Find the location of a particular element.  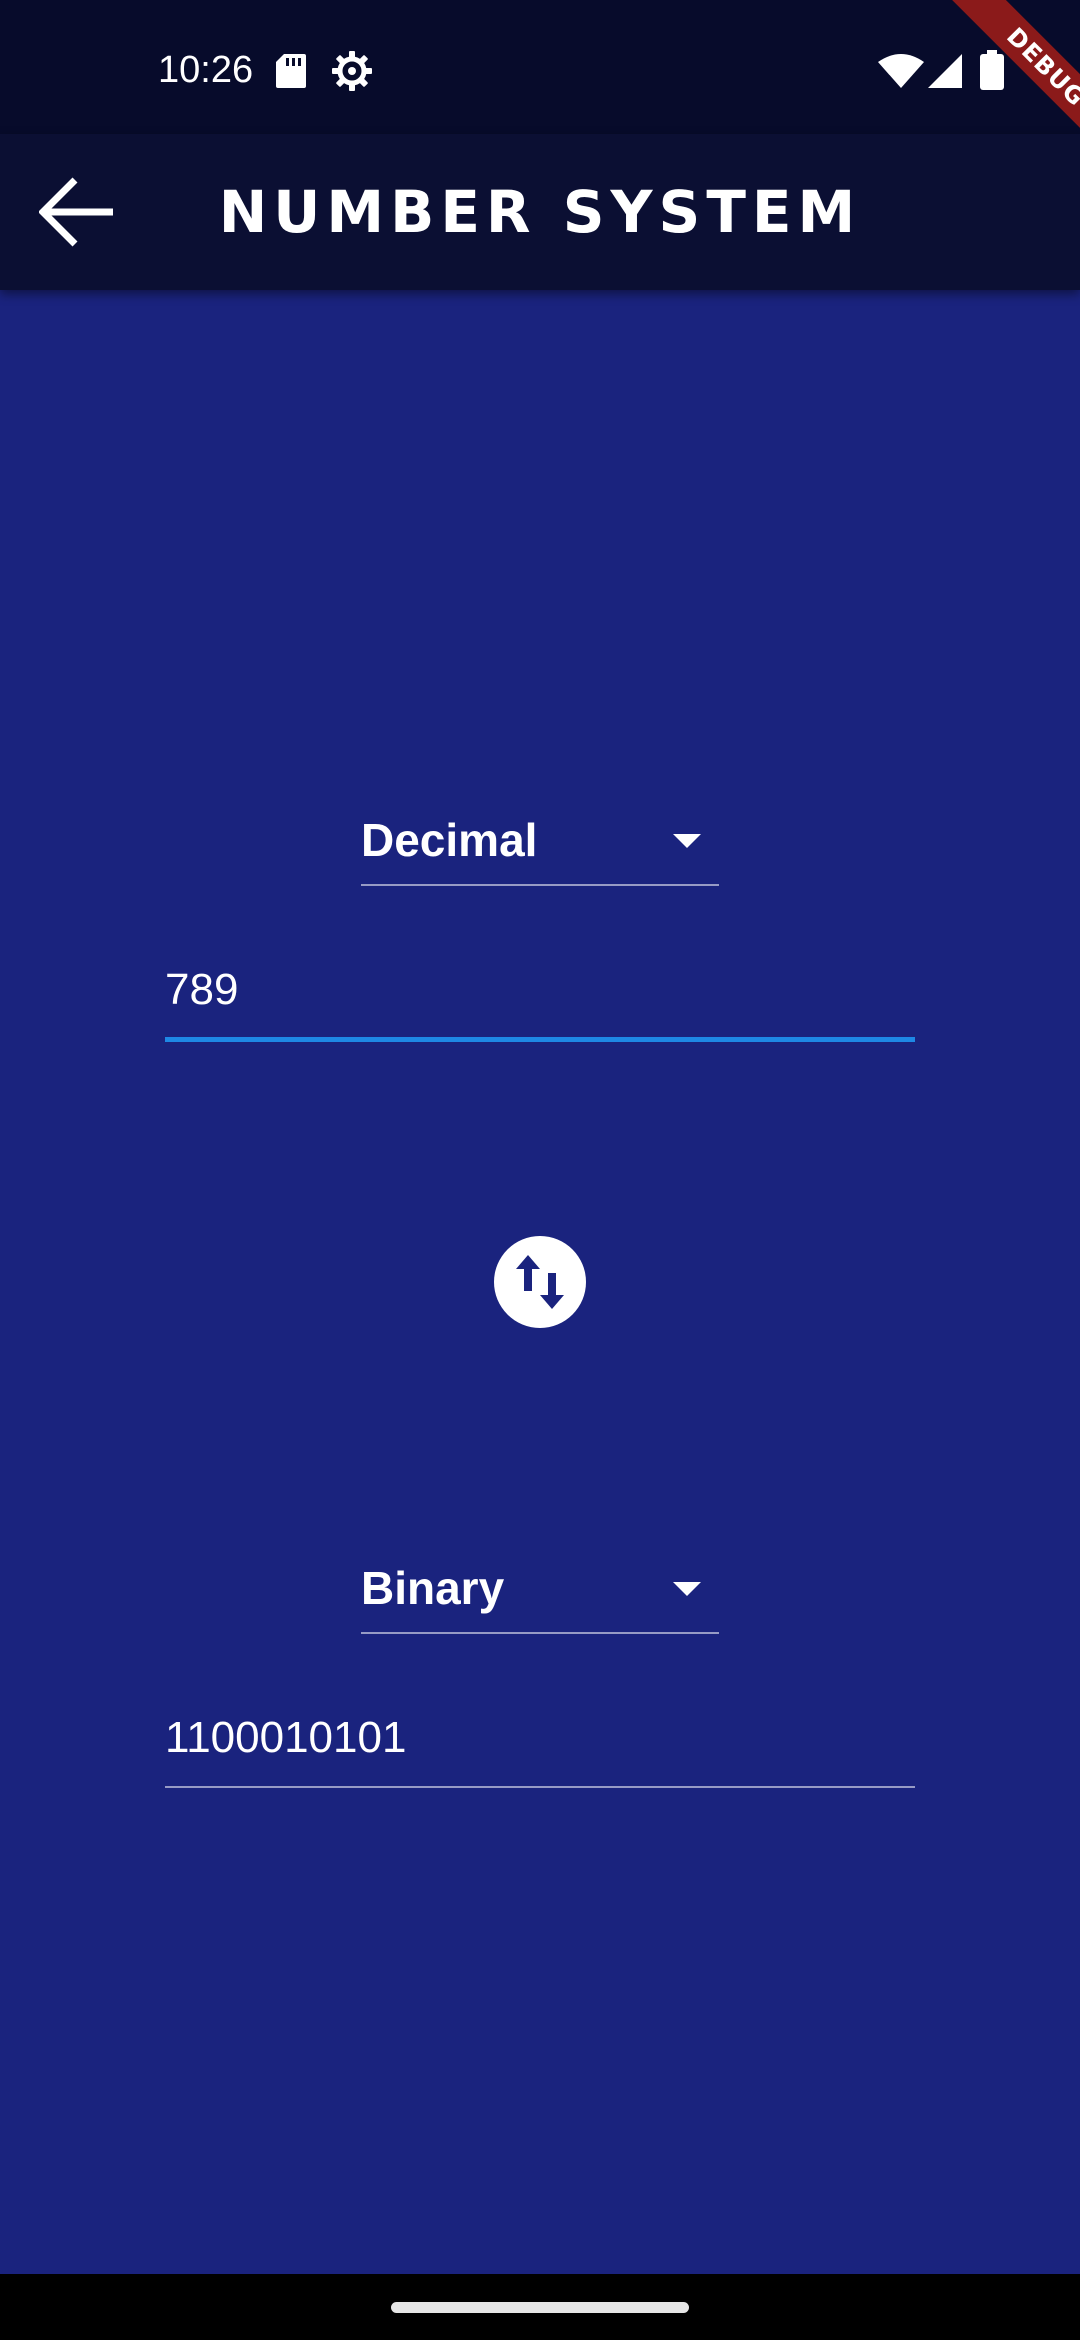

to-value-output: 1100010101 is located at coordinates (540, 1739).